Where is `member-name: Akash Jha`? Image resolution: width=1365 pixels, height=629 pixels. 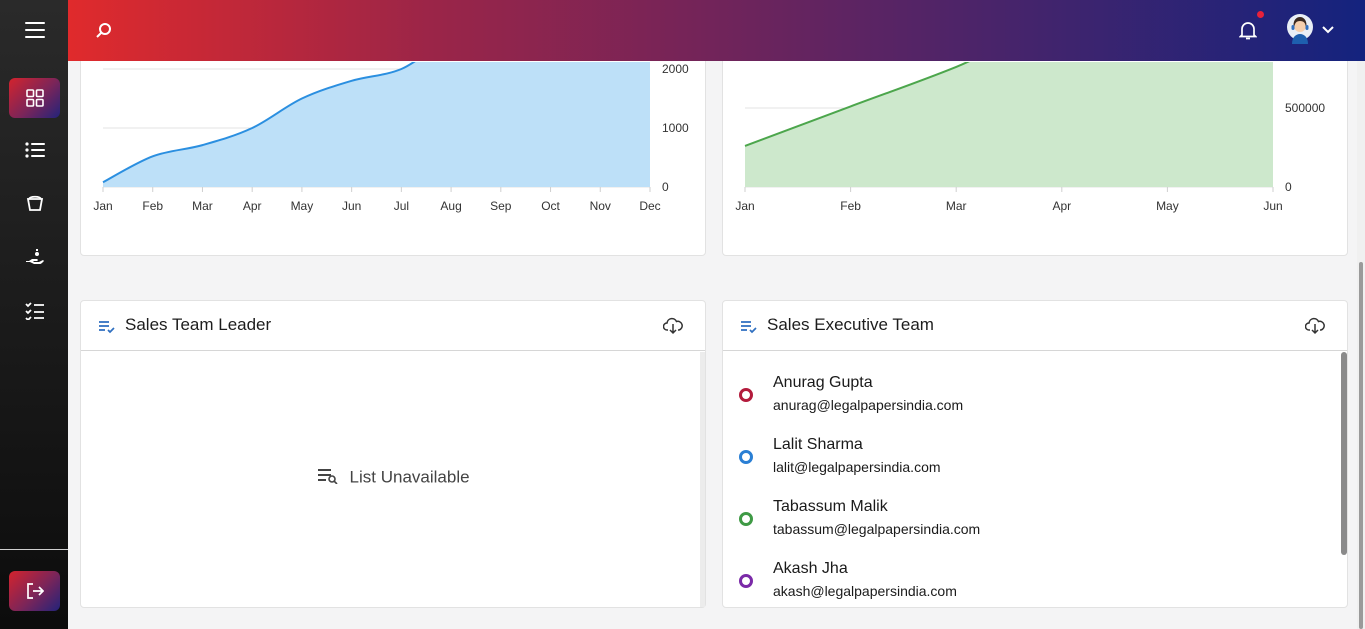
member-name: Akash Jha is located at coordinates (810, 568).